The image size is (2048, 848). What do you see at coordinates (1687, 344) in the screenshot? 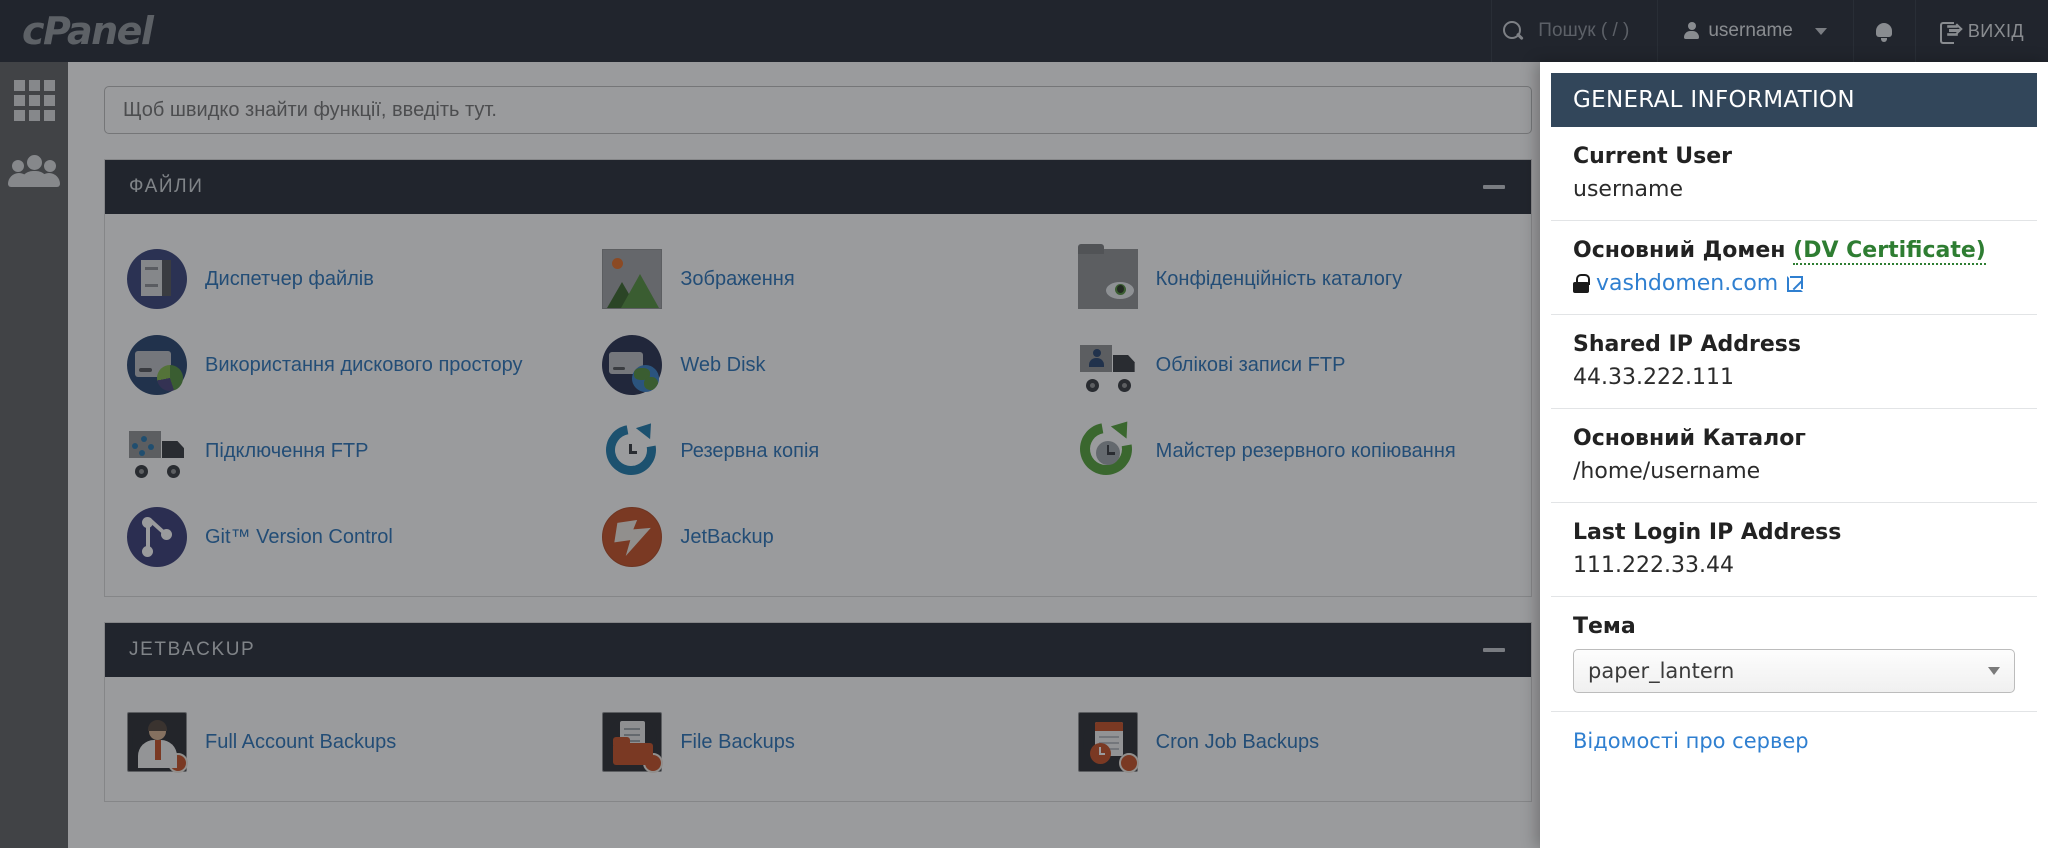
I see `shared-ip-label: Shared IP Address` at bounding box center [1687, 344].